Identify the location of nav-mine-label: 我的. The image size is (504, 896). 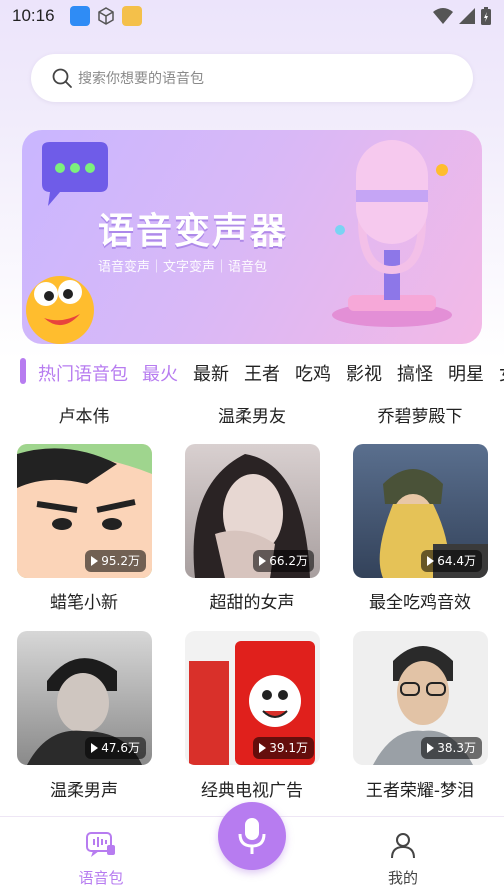
(402, 878).